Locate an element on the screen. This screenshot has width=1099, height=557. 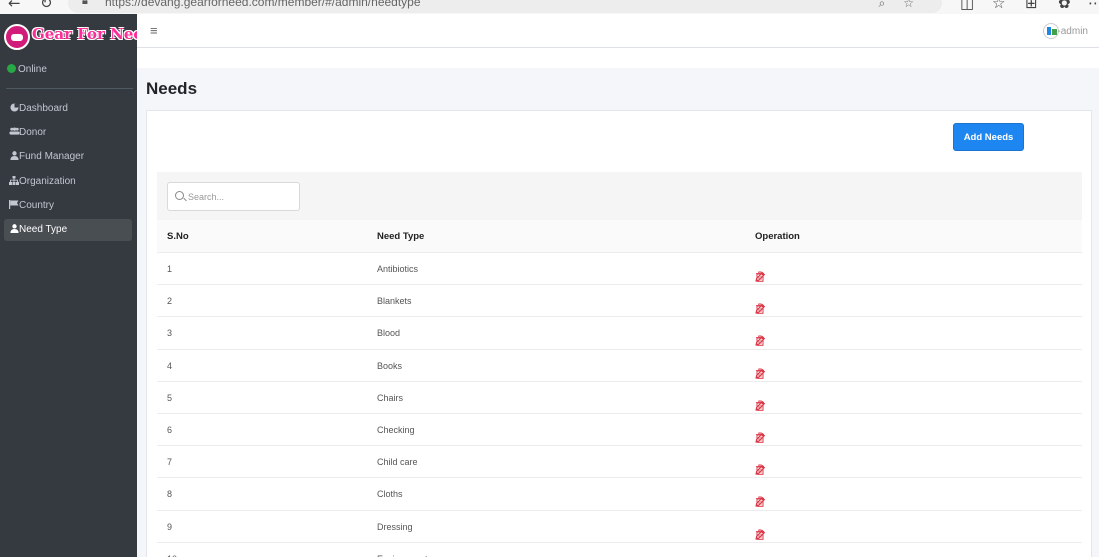
online-status-icon is located at coordinates (11, 68).